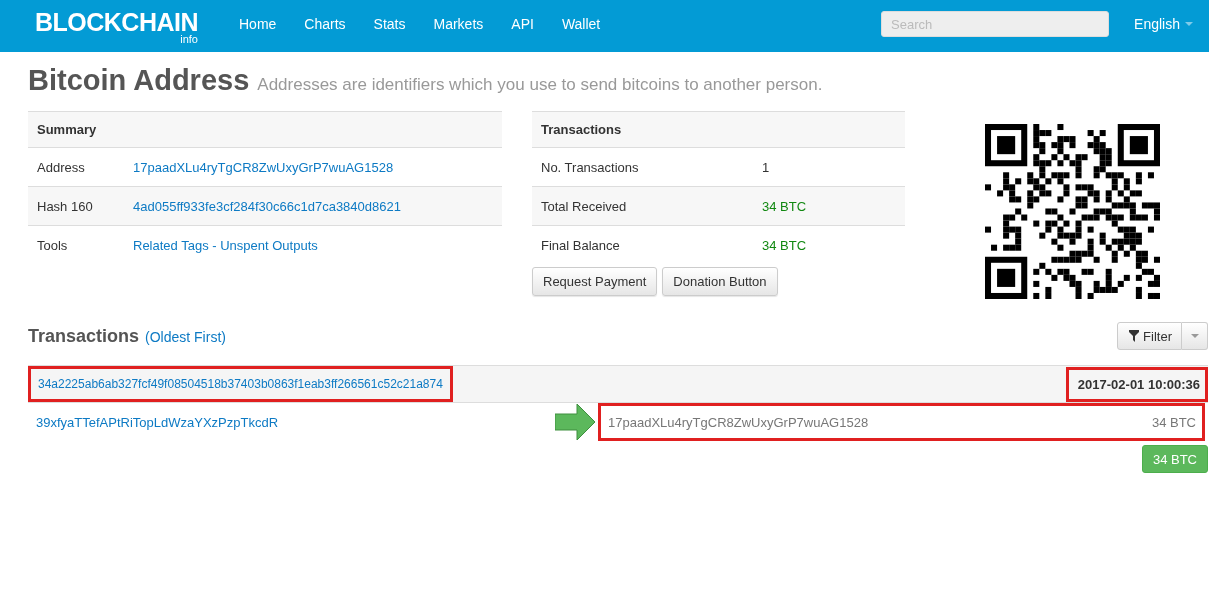 The image size is (1209, 612). Describe the element at coordinates (65, 206) in the screenshot. I see `table-label: Hash 160` at that location.